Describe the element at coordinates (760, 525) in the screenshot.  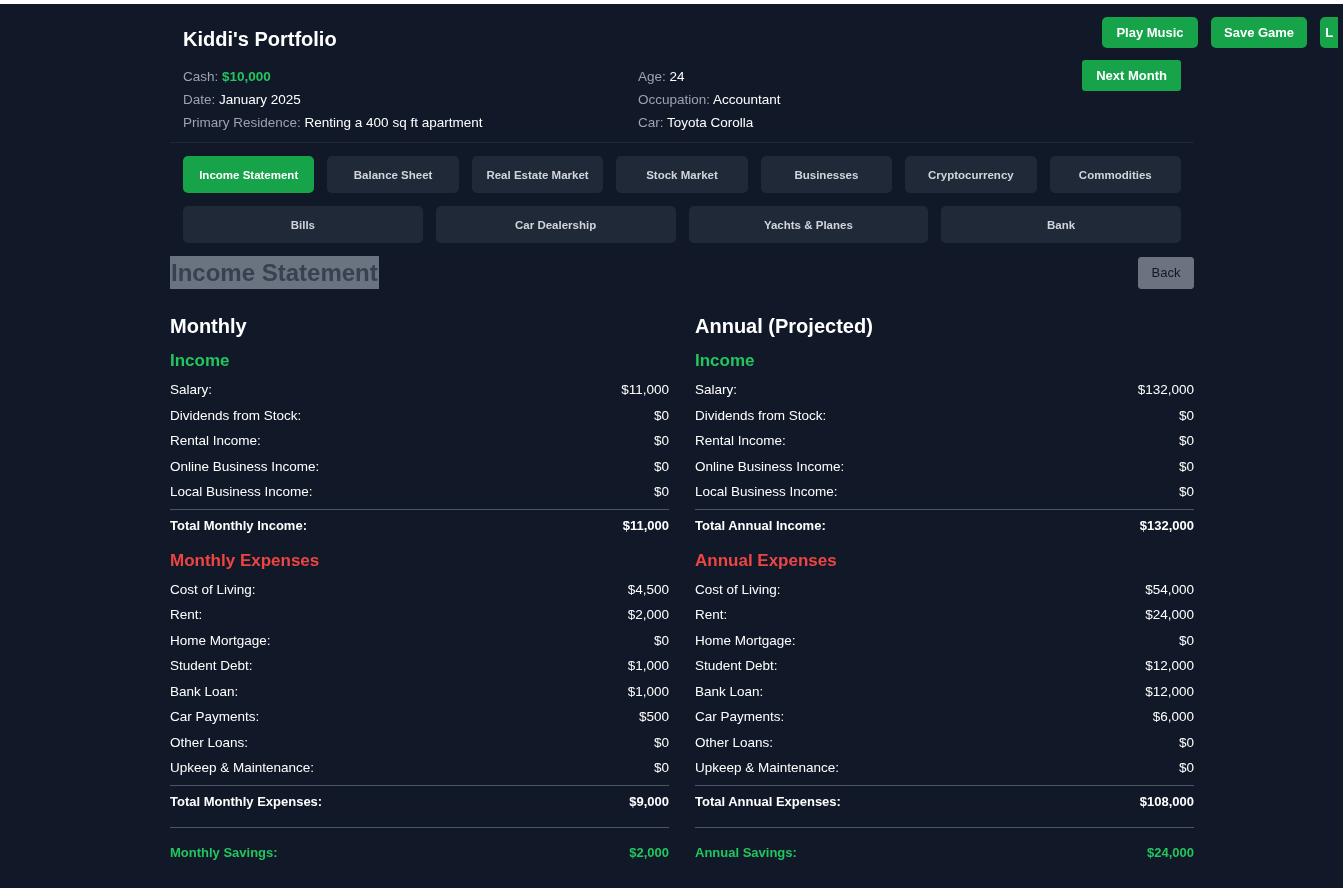
I see `total-income-label: Total Annual Income:` at that location.